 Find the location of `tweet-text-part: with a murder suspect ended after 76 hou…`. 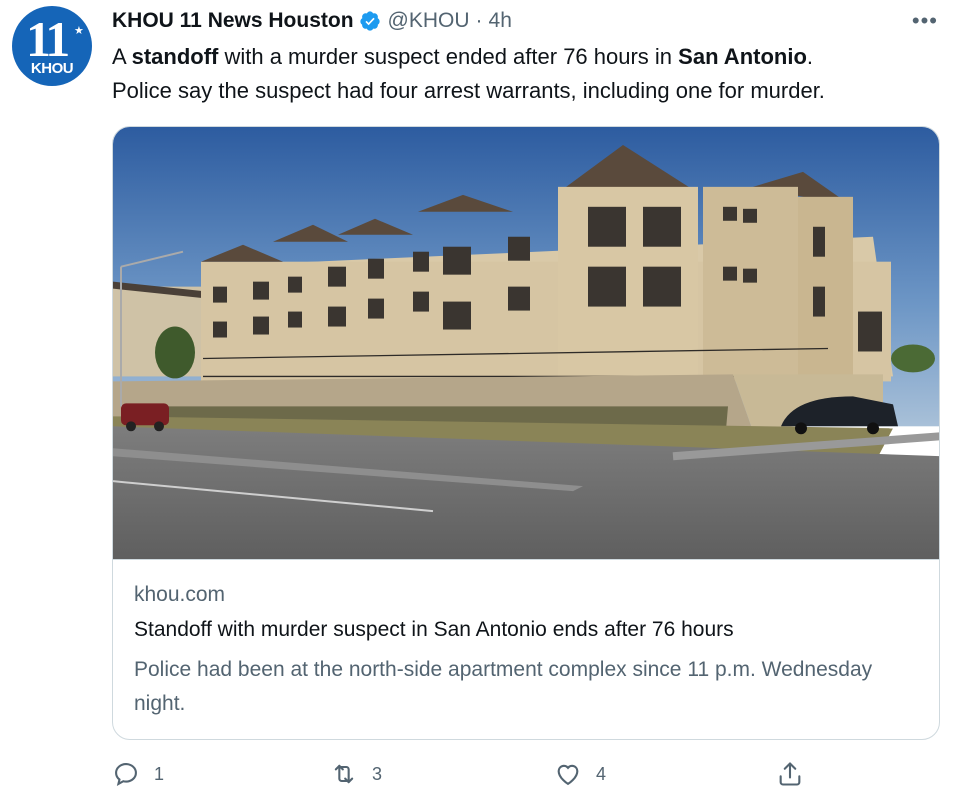

tweet-text-part: with a murder suspect ended after 76 hou… is located at coordinates (448, 56).